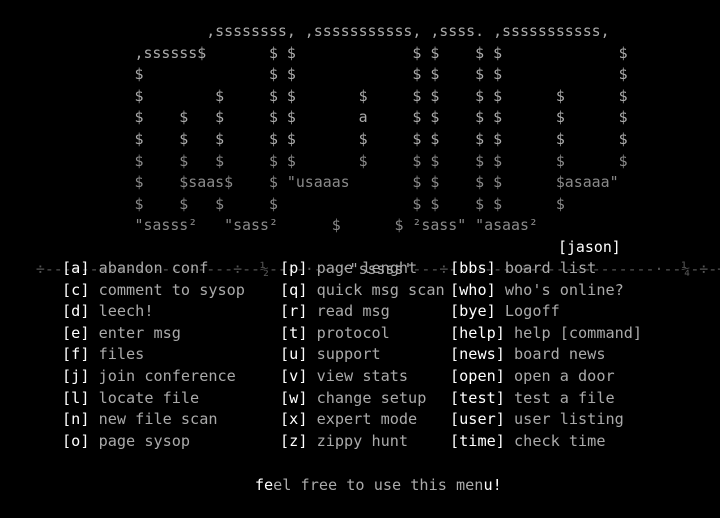  I want to click on menu-item-t: [t] protocol, so click(335, 334).